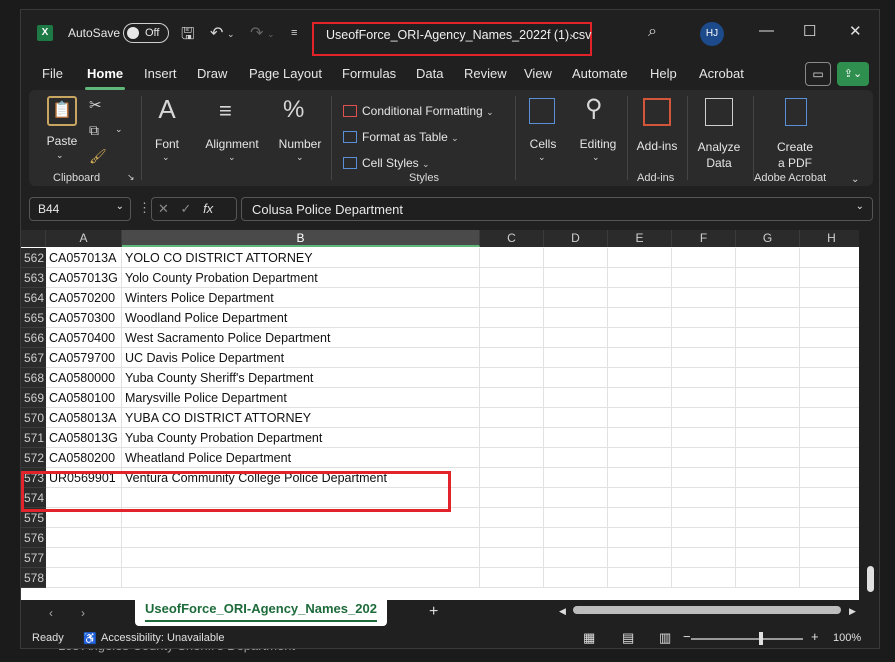 The image size is (895, 662). I want to click on tab-page-layout: Page Layout, so click(285, 73).